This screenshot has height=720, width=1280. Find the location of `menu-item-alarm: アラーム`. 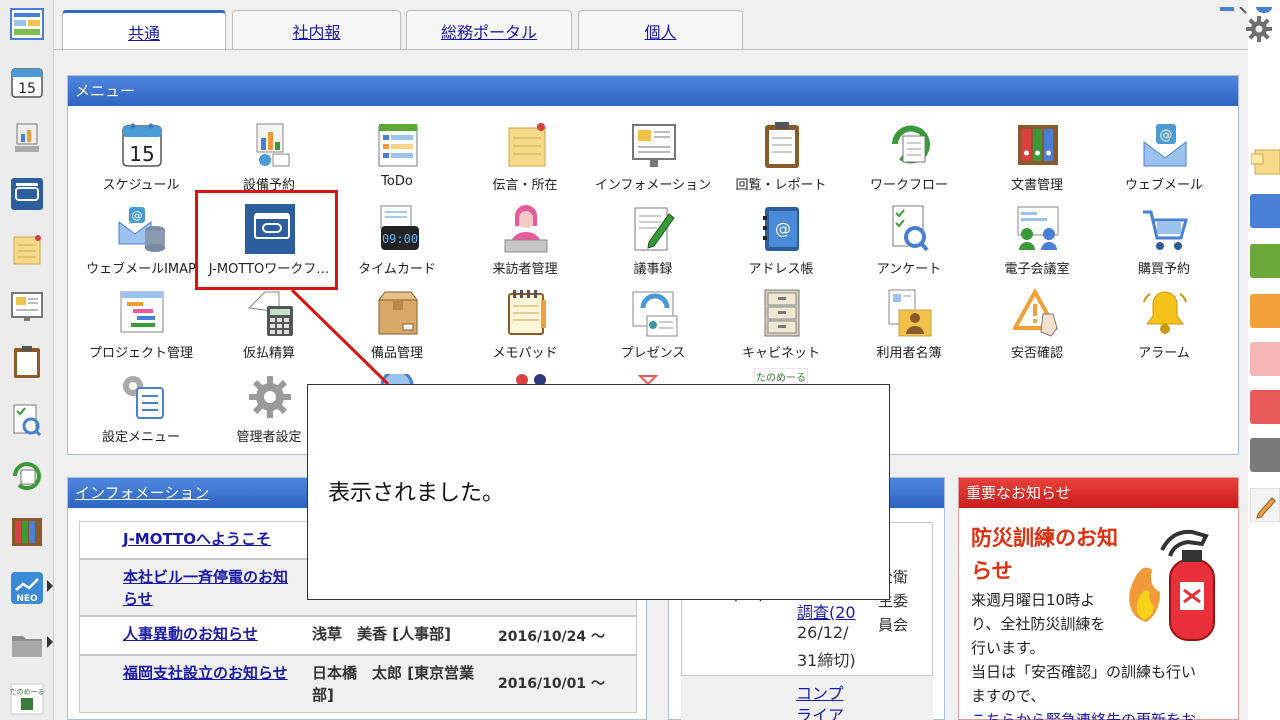

menu-item-alarm: アラーム is located at coordinates (1164, 329).